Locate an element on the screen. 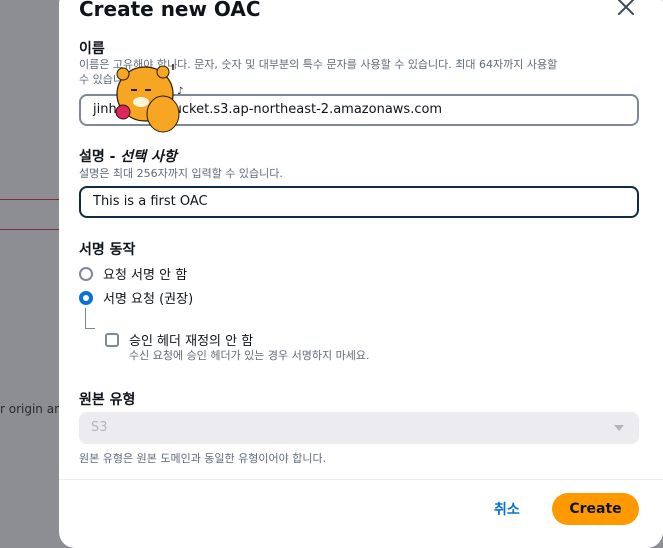 The height and width of the screenshot is (548, 663). origin-type-value: S3 is located at coordinates (99, 427).